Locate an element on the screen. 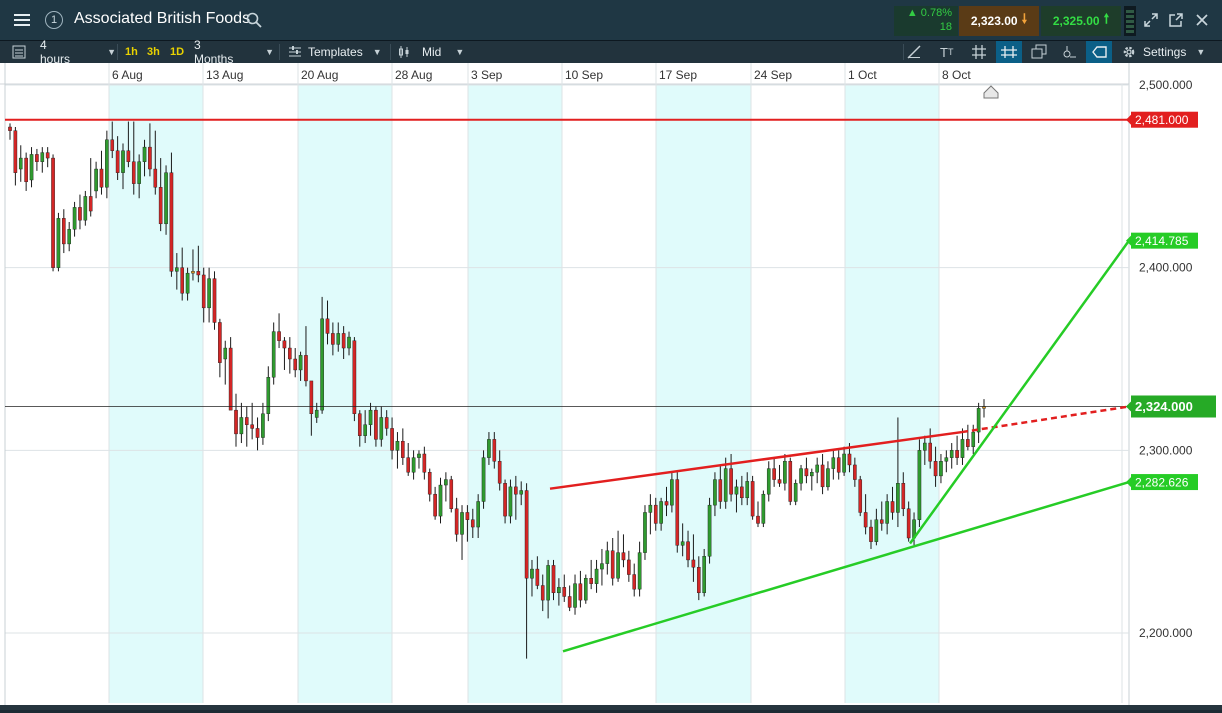 The height and width of the screenshot is (713, 1222). timeframe-1d-button: 1D is located at coordinates (177, 52).